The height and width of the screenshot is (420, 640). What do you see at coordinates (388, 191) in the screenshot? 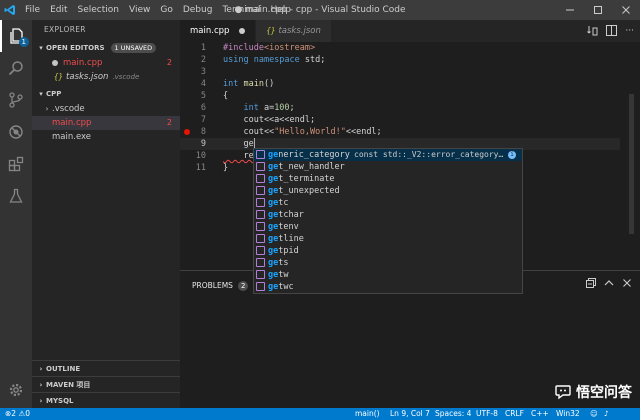
I see `suggestion-item: get_unexpected` at bounding box center [388, 191].